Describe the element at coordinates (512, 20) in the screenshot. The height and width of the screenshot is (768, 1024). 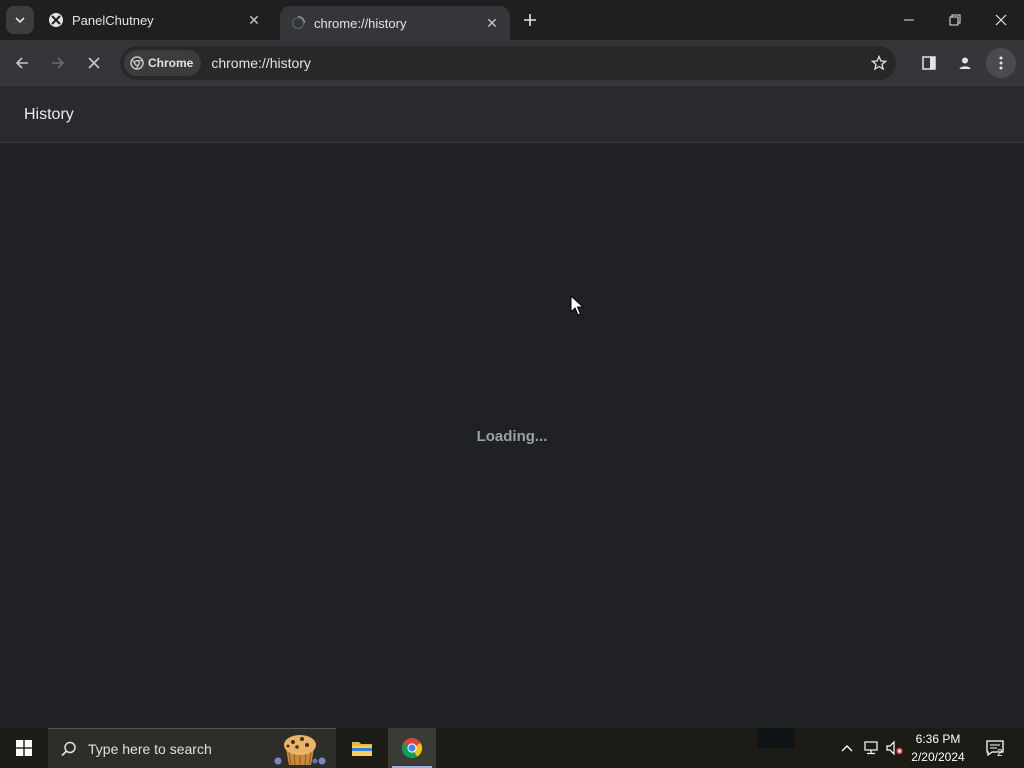
I see `tab-strip: PanelChutney ✕ chrome://history ✕` at that location.